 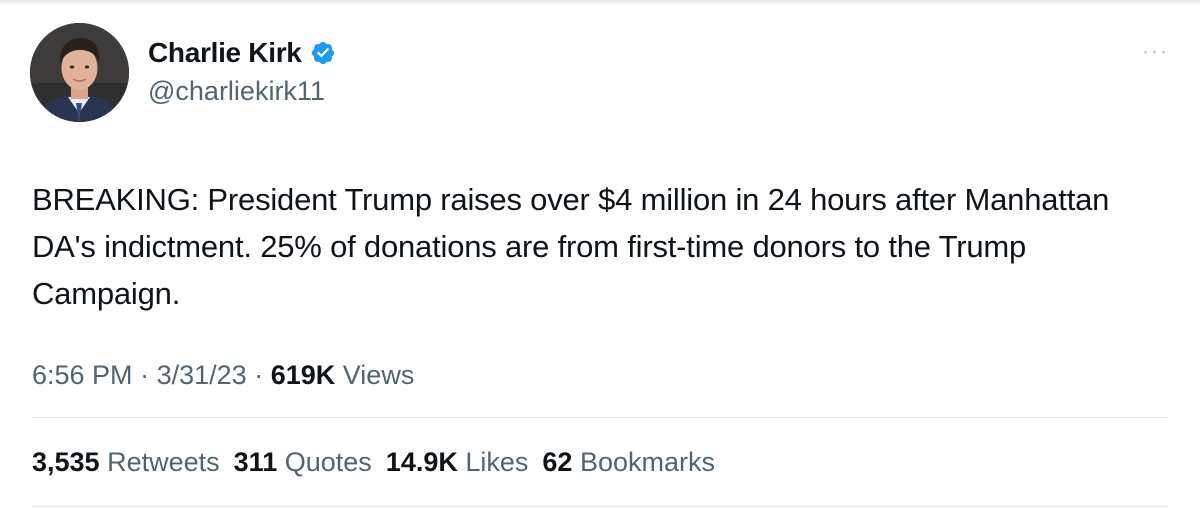 I want to click on quotes-label: Quotes, so click(x=328, y=462).